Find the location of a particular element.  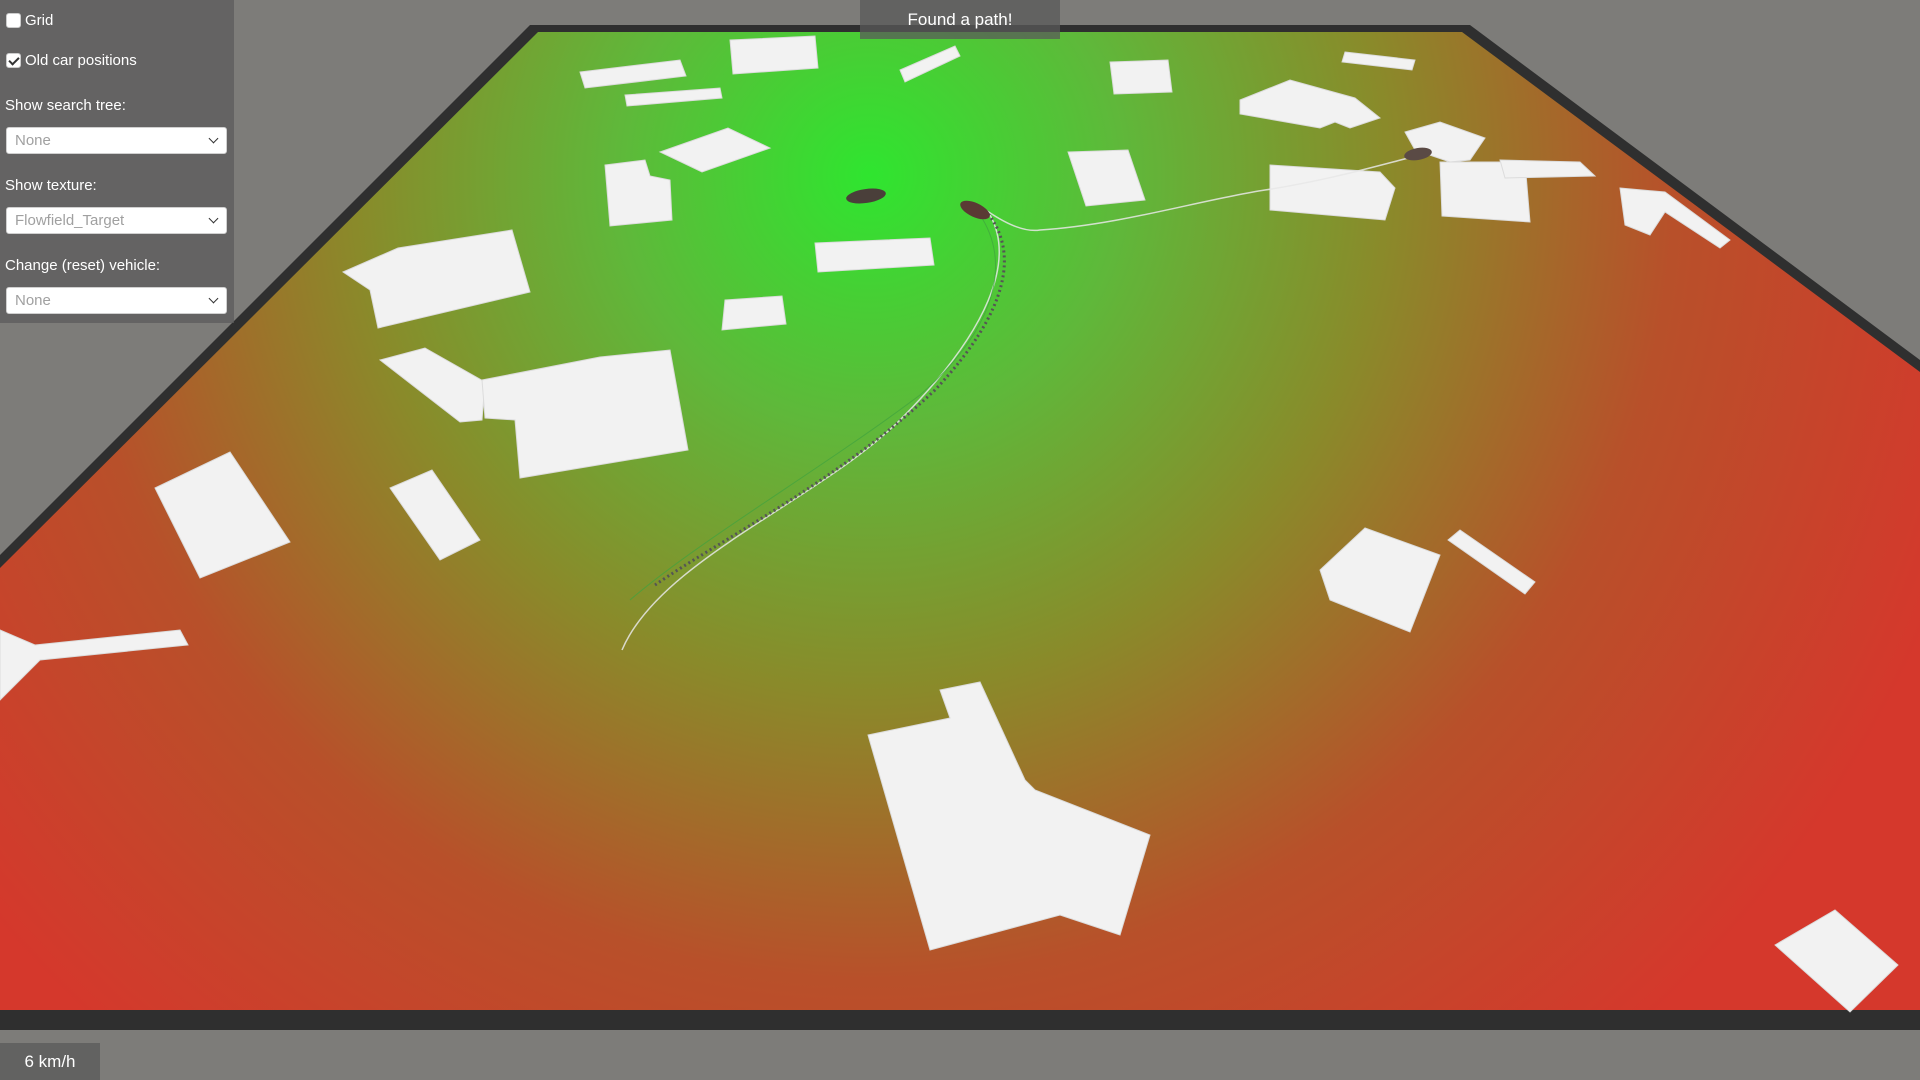

status-message: Found a path! is located at coordinates (960, 19).